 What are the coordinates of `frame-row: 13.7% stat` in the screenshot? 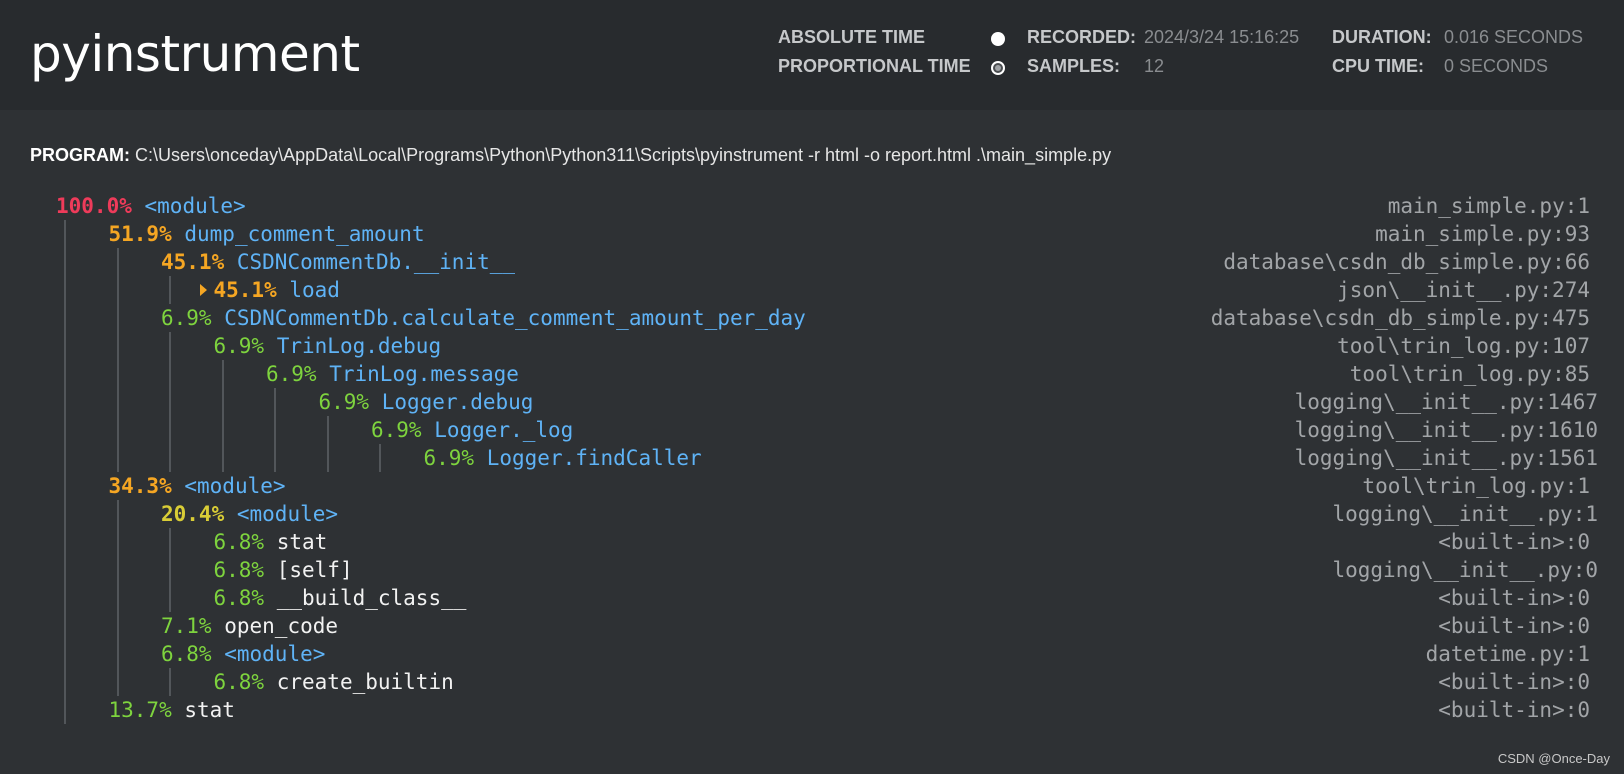 It's located at (172, 710).